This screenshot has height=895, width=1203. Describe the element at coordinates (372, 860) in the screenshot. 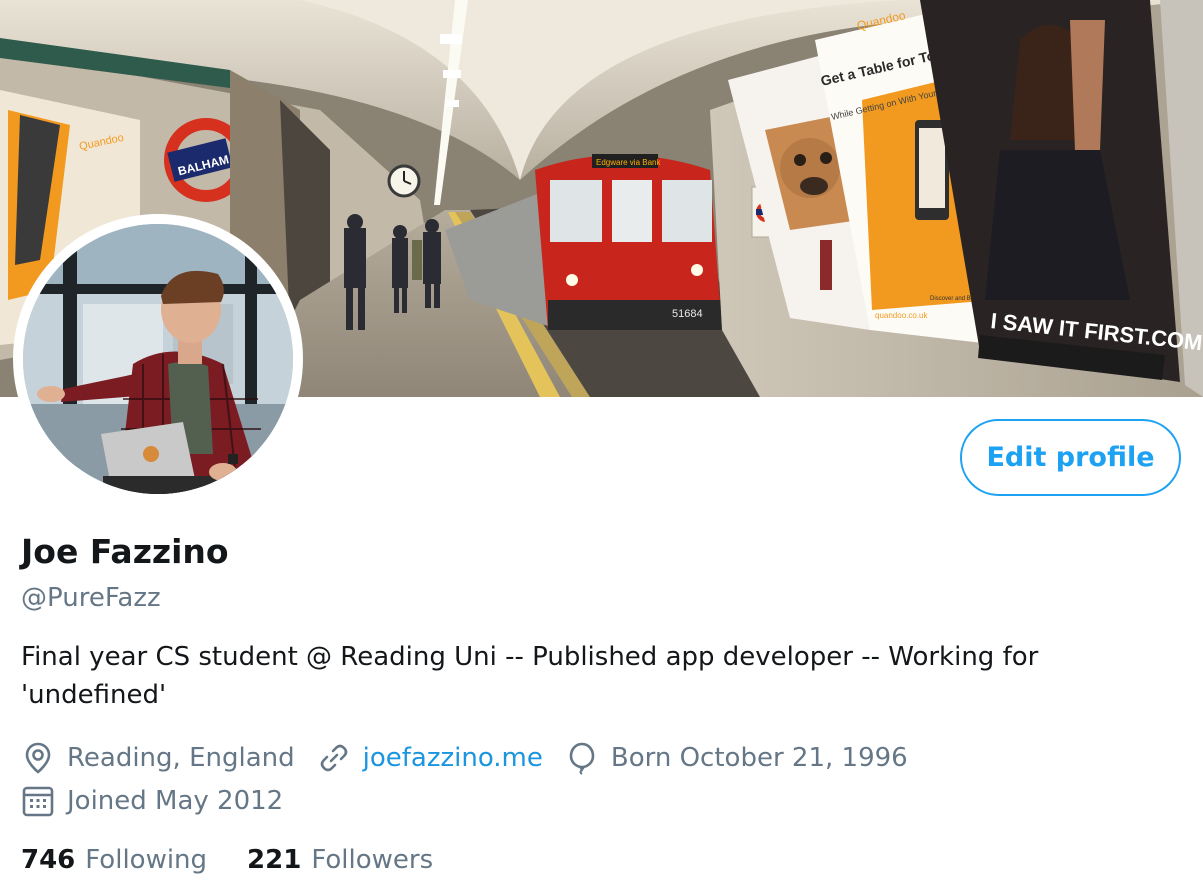

I see `followers-label: Followers` at that location.